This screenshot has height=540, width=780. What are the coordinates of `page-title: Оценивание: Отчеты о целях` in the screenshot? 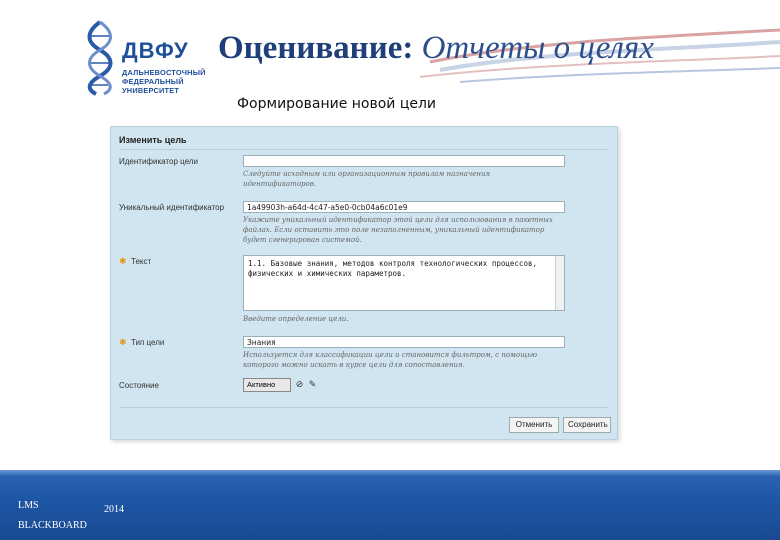 It's located at (436, 48).